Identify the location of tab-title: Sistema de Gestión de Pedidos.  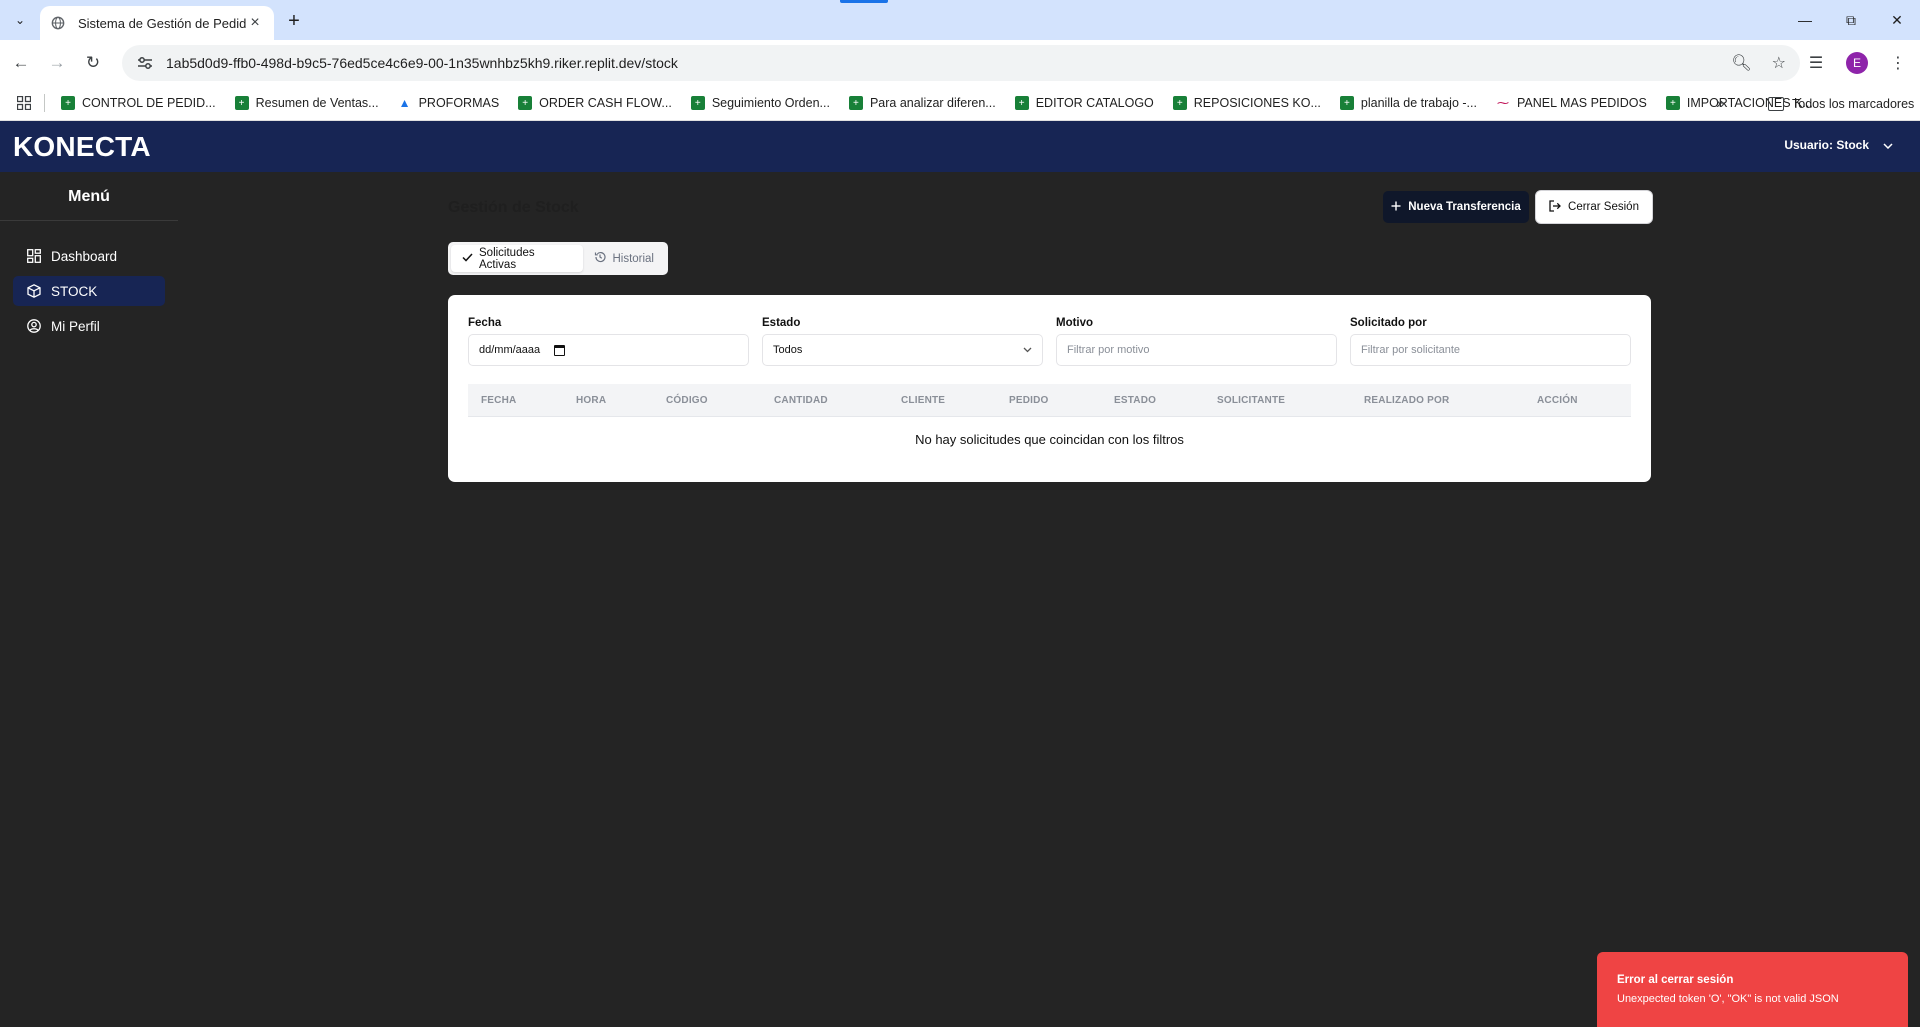
(162, 23).